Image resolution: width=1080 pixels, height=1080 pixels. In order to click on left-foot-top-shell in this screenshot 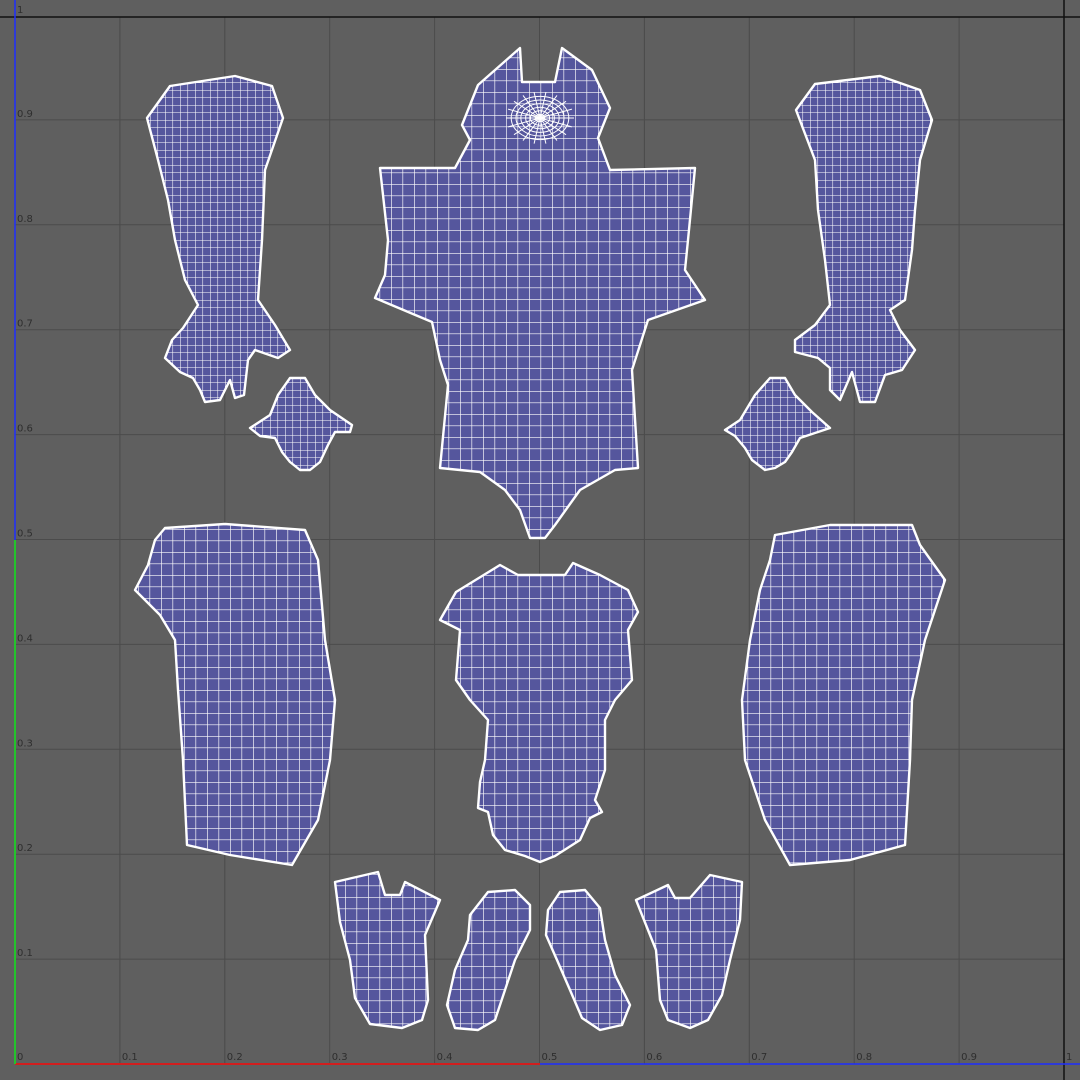, I will do `click(387, 950)`.